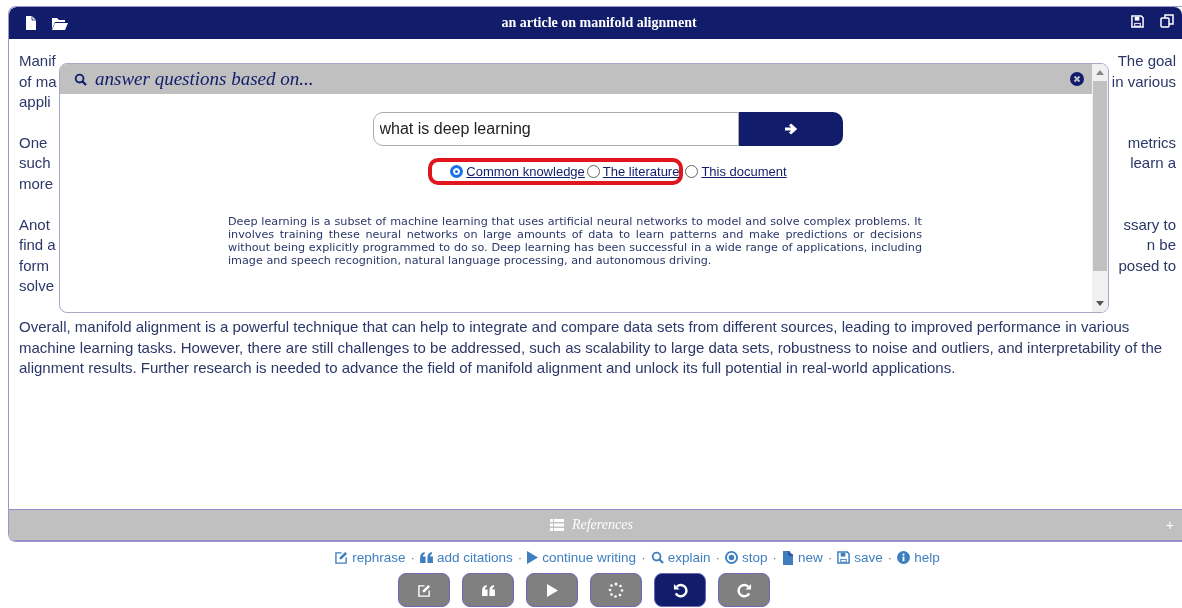 The image size is (1182, 608). Describe the element at coordinates (555, 129) in the screenshot. I see `question-field: what is deep learning` at that location.